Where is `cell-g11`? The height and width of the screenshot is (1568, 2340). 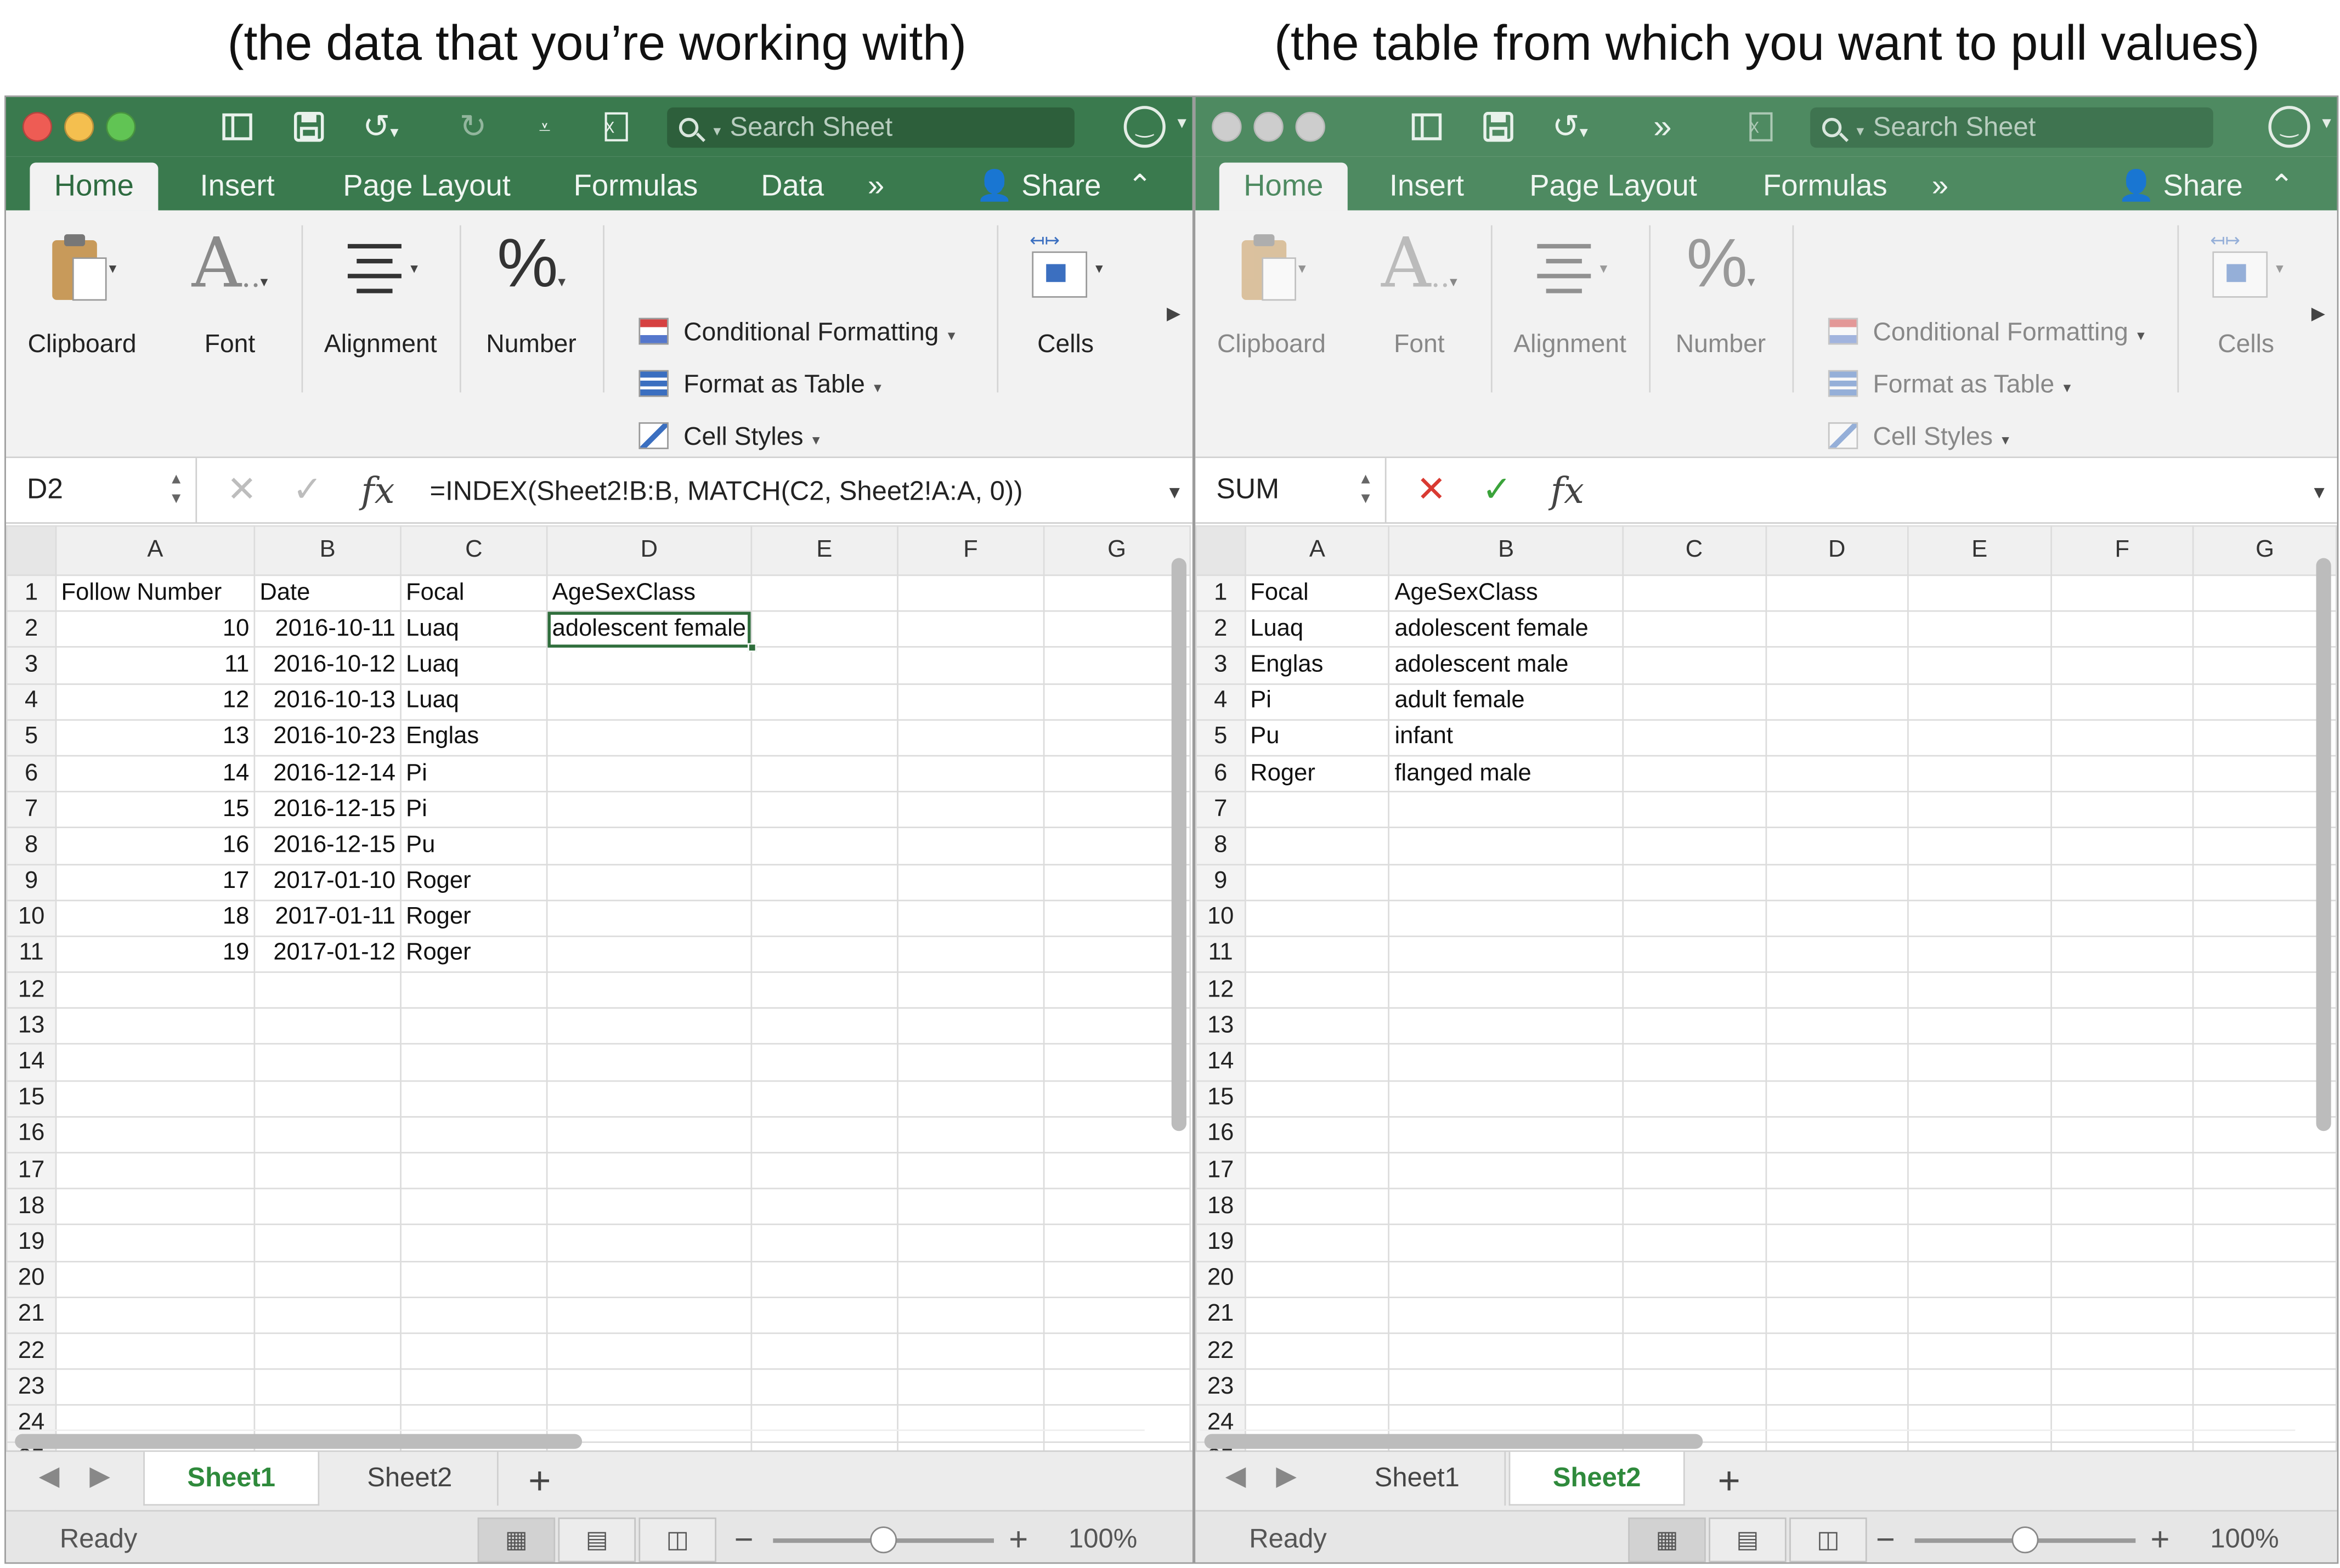 cell-g11 is located at coordinates (1117, 954).